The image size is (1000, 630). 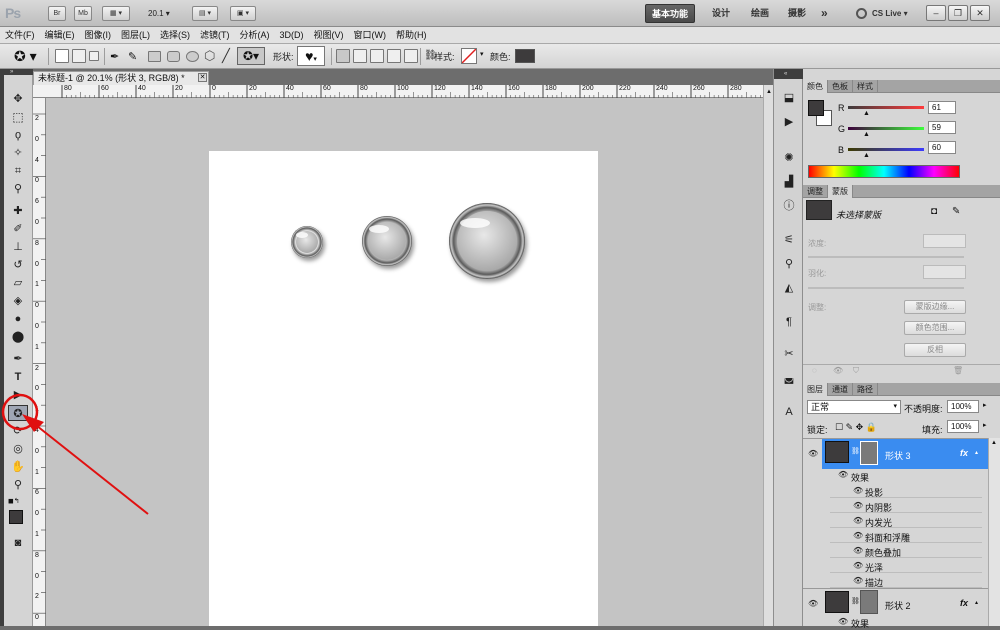 What do you see at coordinates (173, 56) in the screenshot?
I see `rounded-rectangle-icon` at bounding box center [173, 56].